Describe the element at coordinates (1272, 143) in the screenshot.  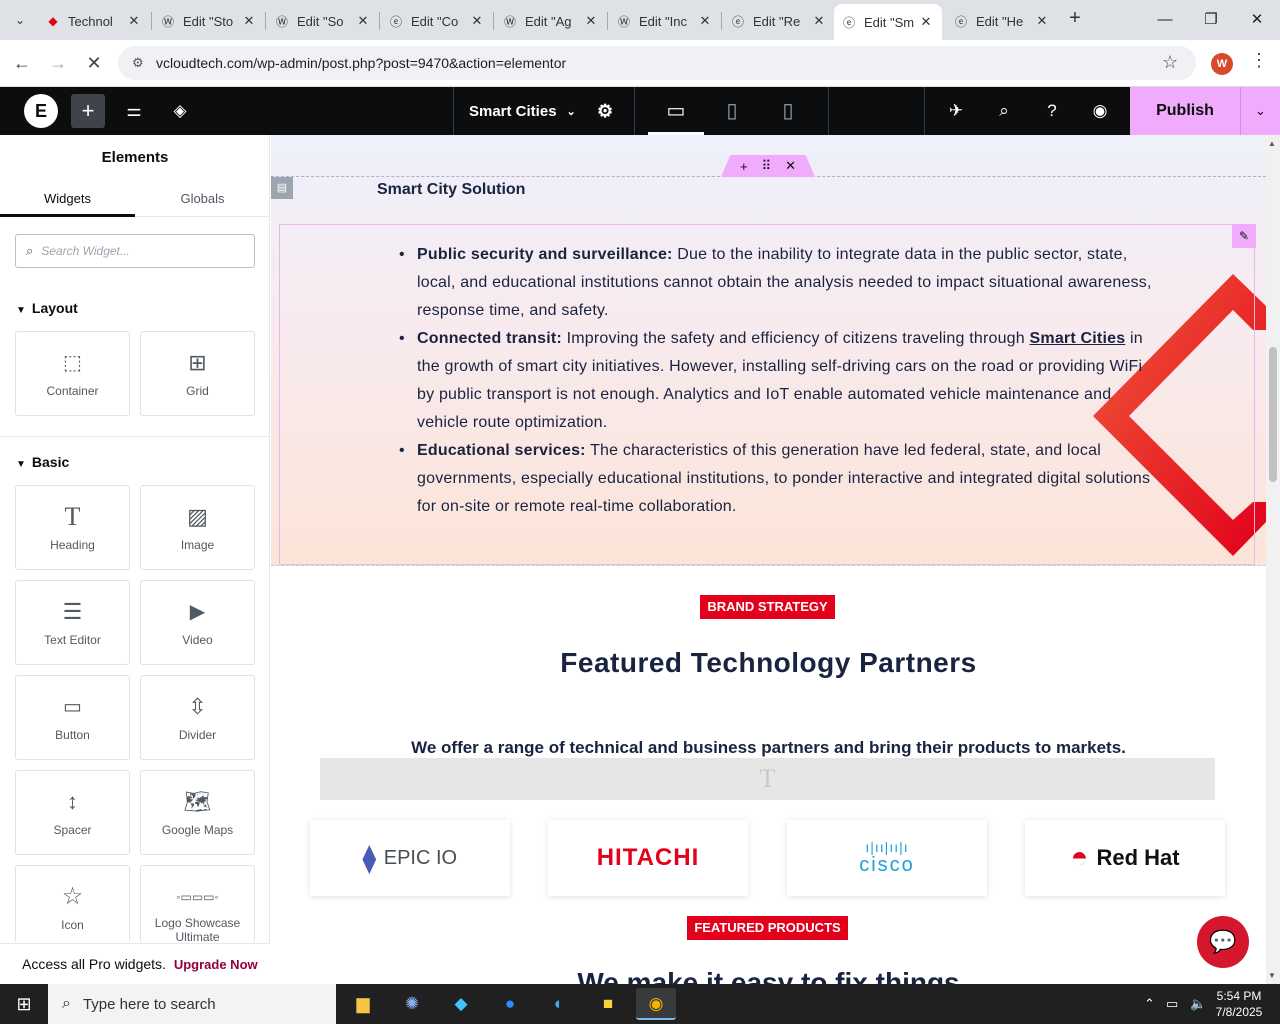
I see `scroll-up-icon: ▲` at that location.